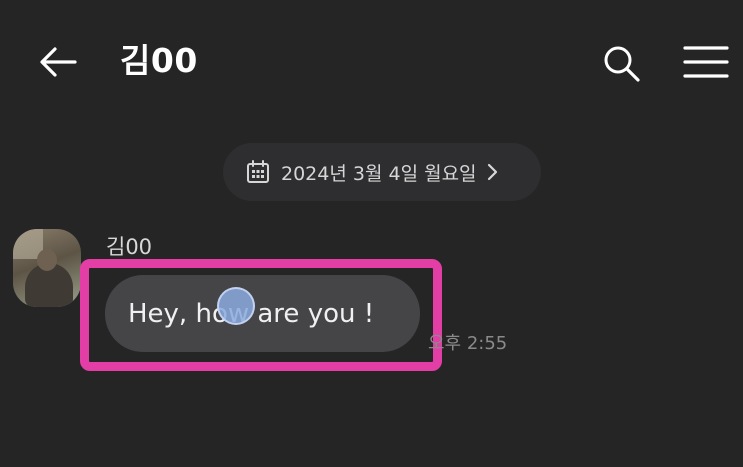  I want to click on date-divider: 2024년 3월 4일 월요일, so click(382, 172).